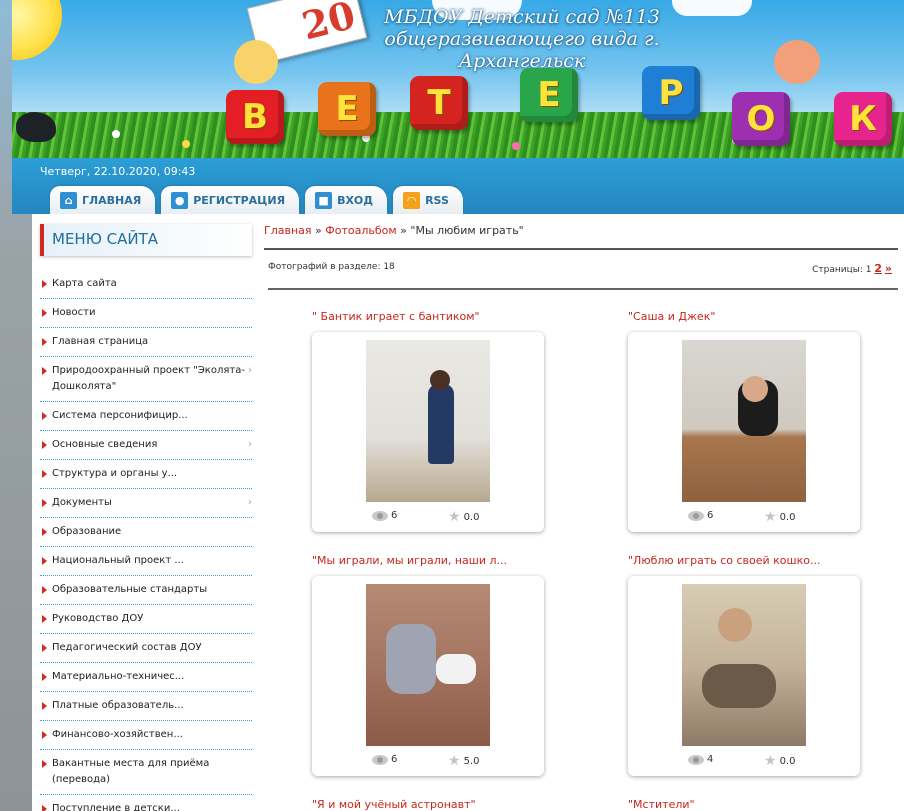 The width and height of the screenshot is (904, 811). What do you see at coordinates (324, 200) in the screenshot?
I see `lock-icon: ■` at bounding box center [324, 200].